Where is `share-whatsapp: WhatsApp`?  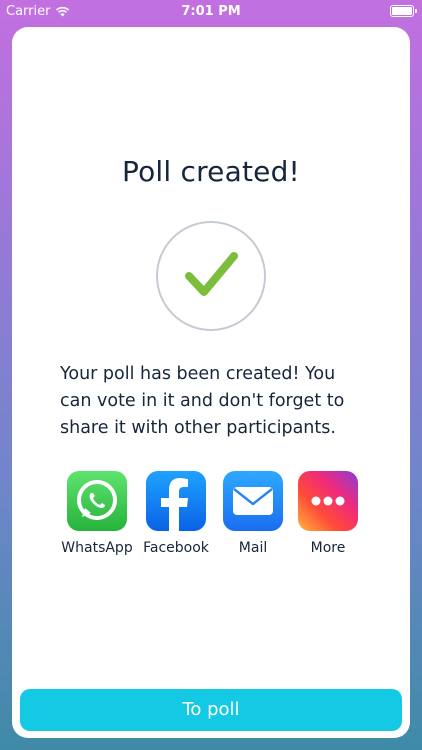
share-whatsapp: WhatsApp is located at coordinates (97, 513).